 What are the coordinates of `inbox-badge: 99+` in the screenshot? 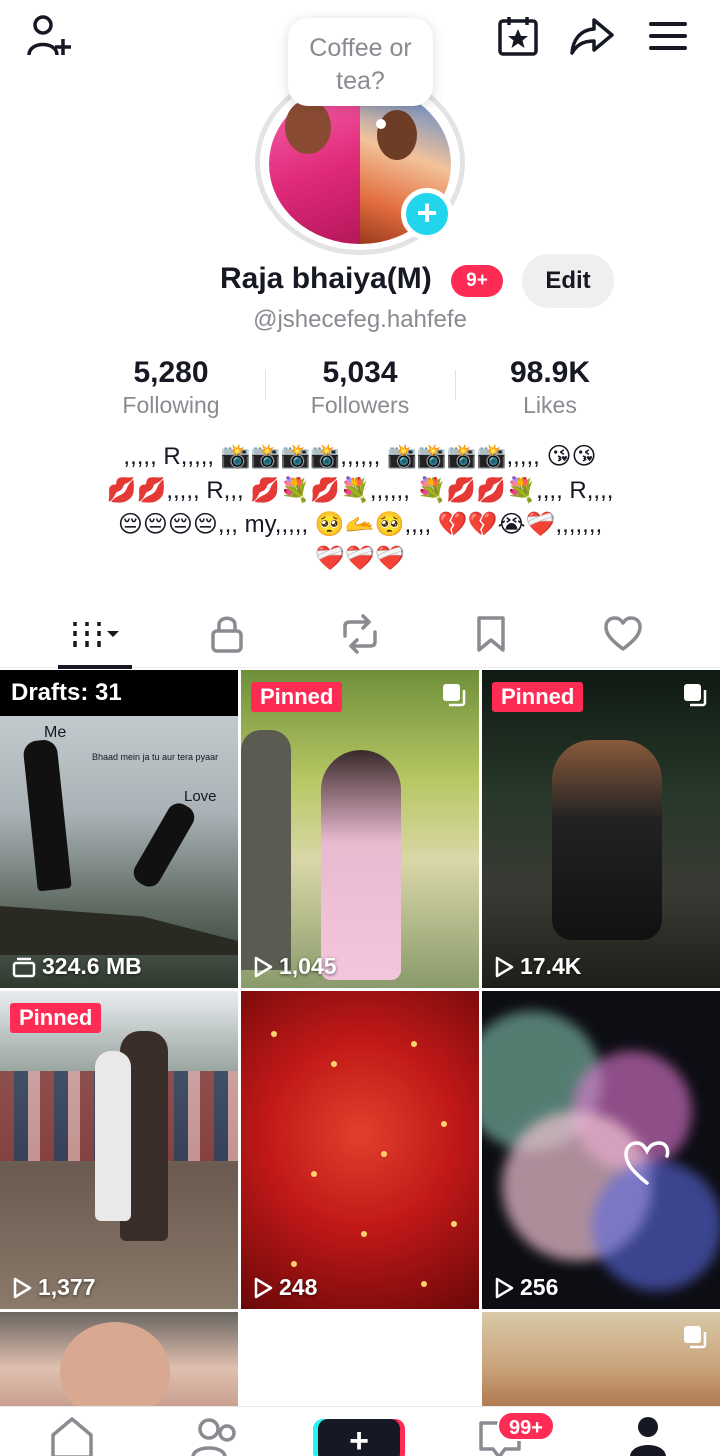 It's located at (526, 1426).